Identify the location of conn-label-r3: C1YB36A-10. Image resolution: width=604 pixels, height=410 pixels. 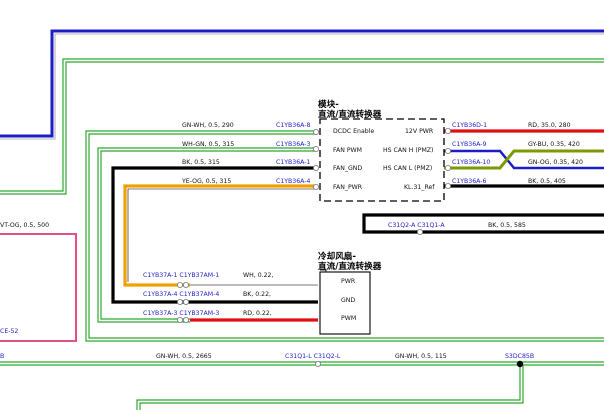
(471, 162).